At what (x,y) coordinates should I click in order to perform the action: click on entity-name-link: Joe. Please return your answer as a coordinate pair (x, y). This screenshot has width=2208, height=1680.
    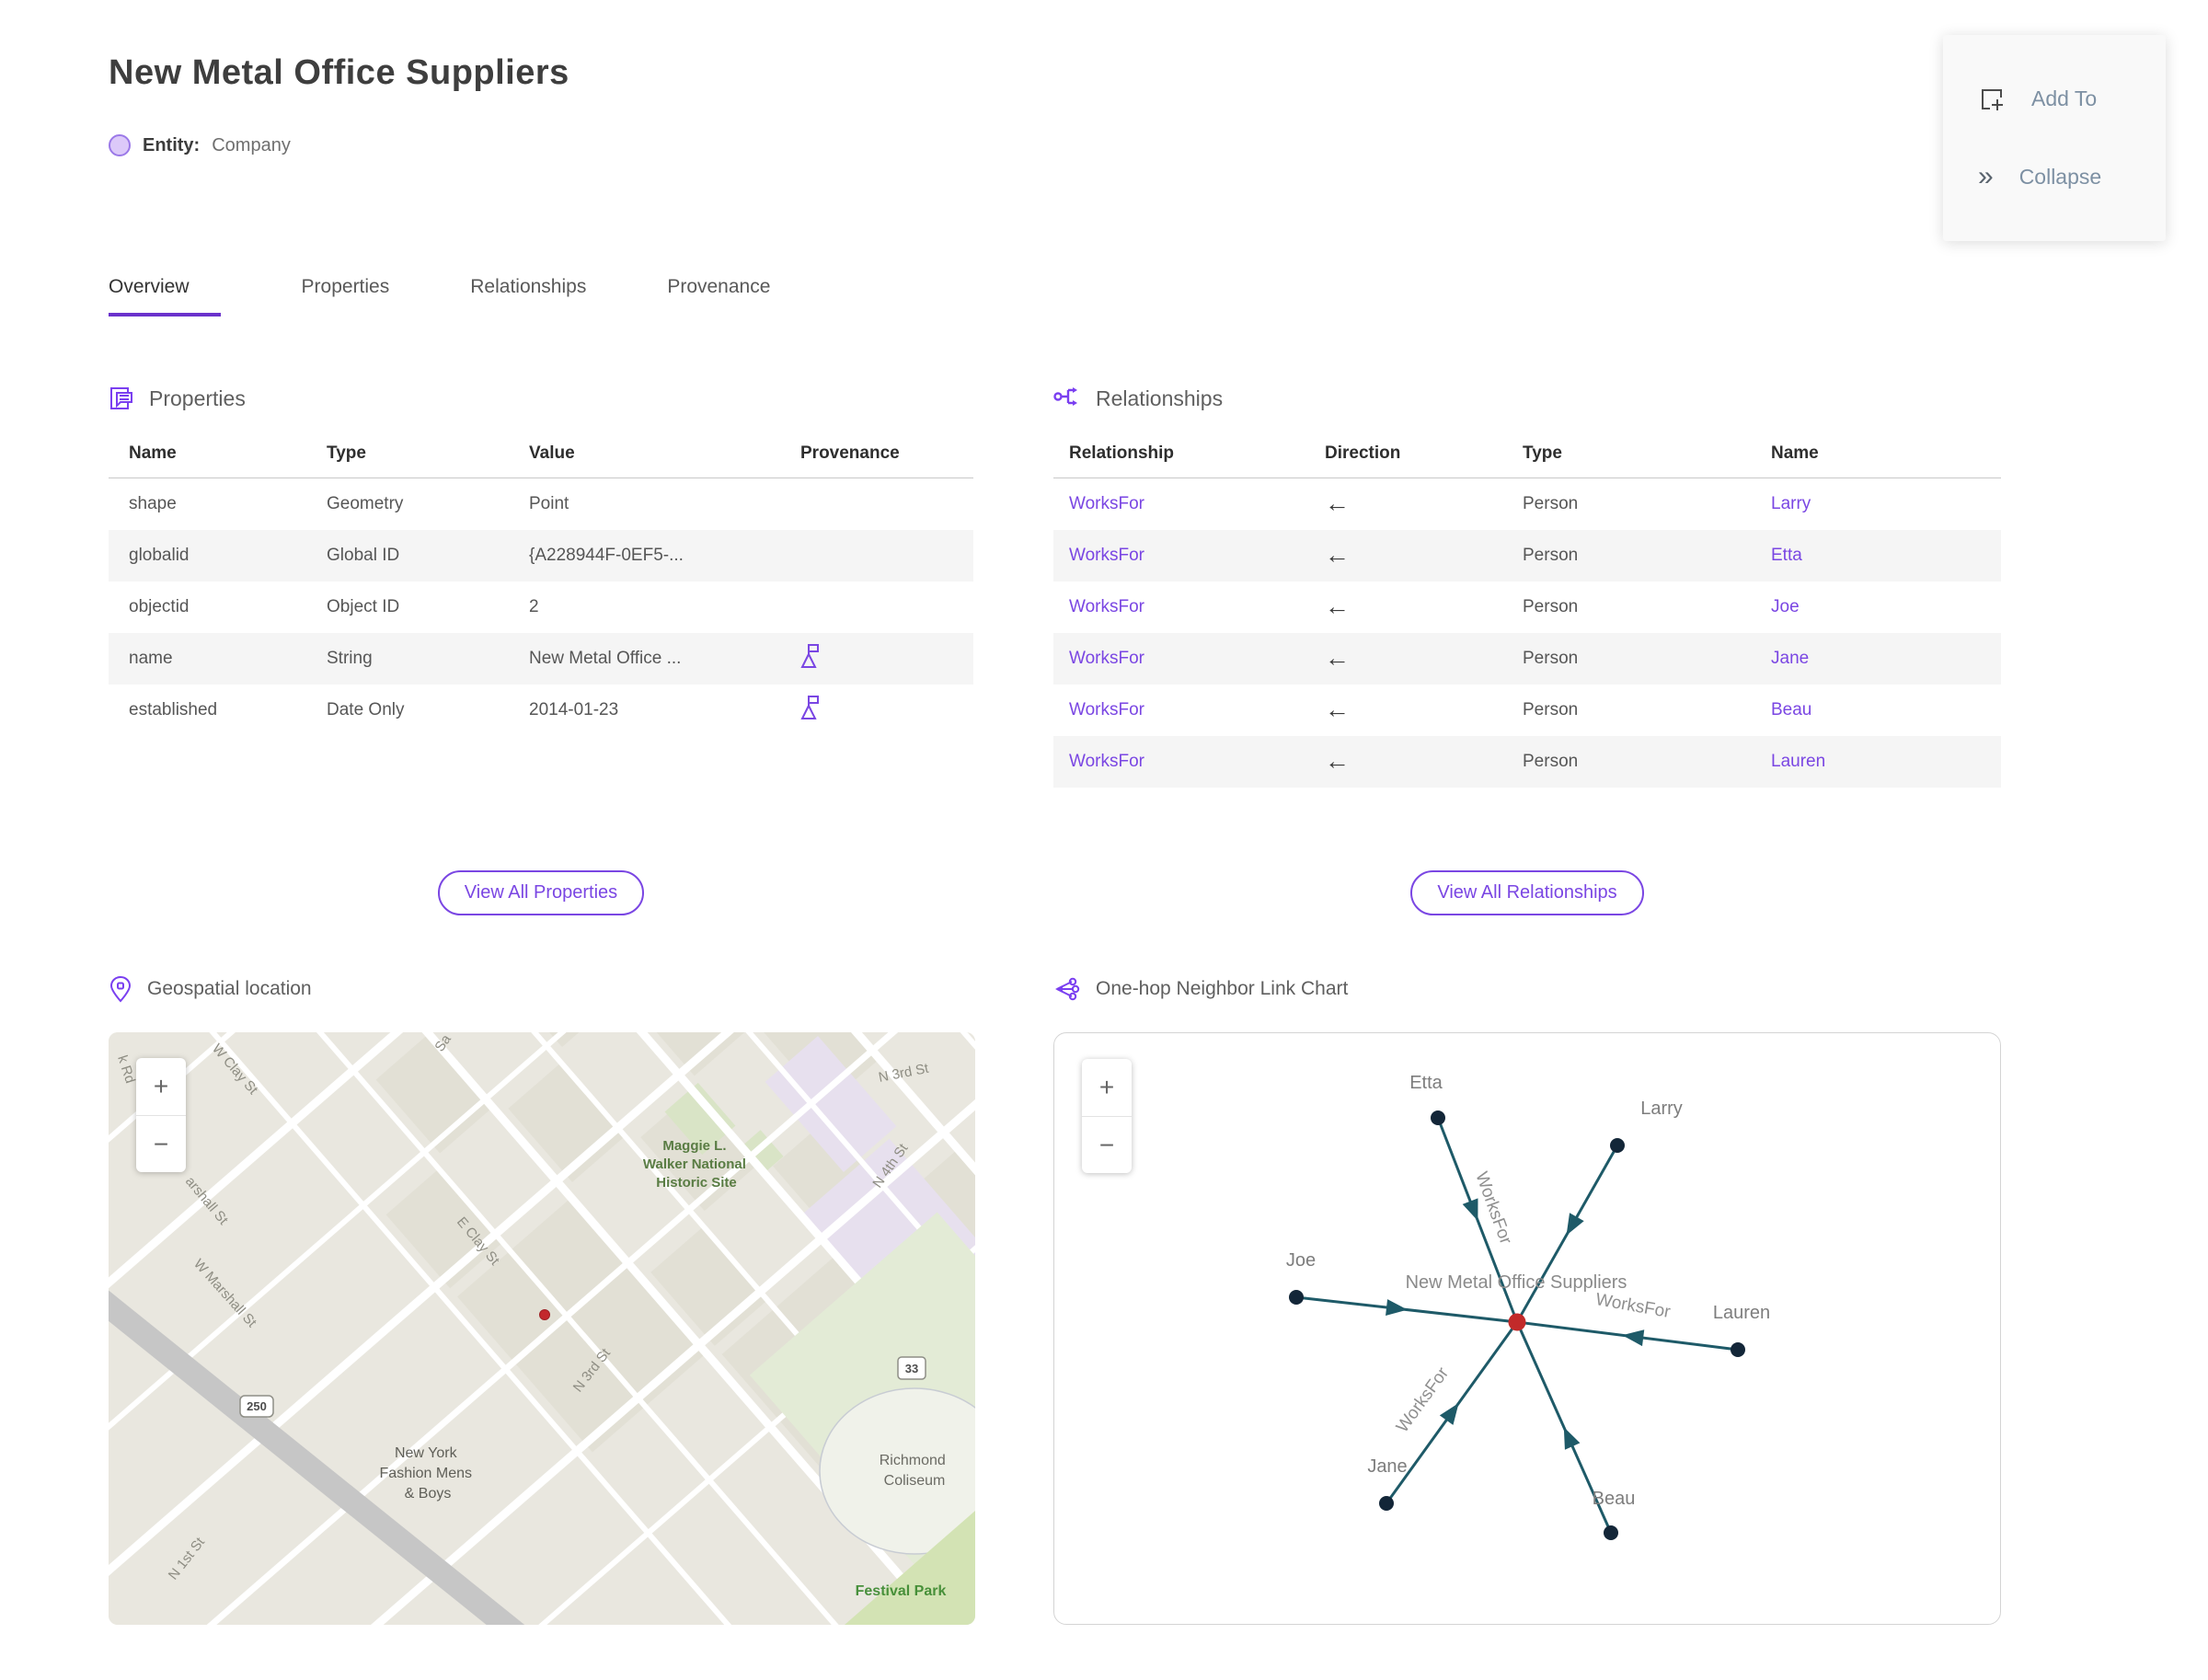
    Looking at the image, I should click on (1785, 606).